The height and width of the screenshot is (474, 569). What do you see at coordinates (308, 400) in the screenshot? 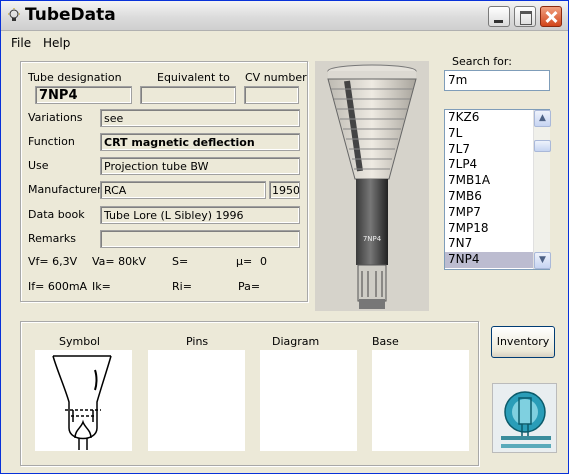
I see `diagram-pane` at bounding box center [308, 400].